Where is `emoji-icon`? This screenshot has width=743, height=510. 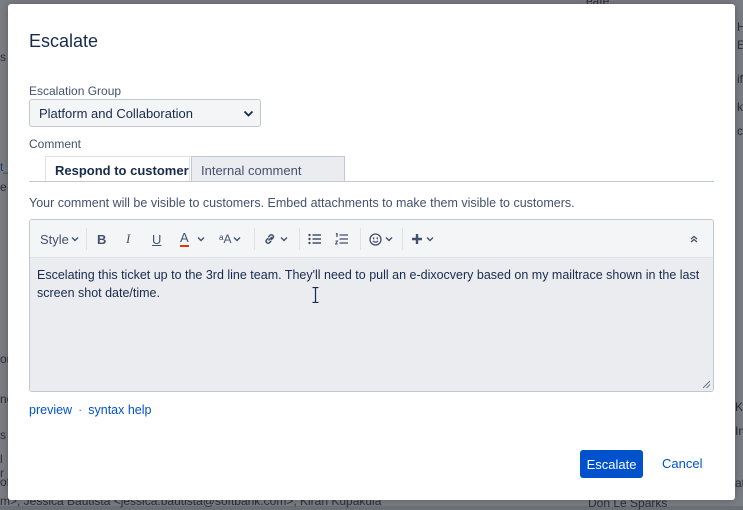 emoji-icon is located at coordinates (375, 239).